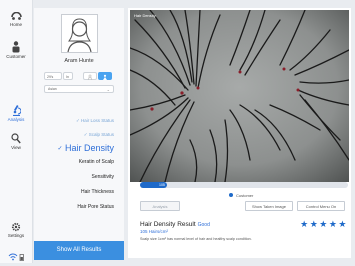 The image size is (355, 266). I want to click on sidebar-item-label: Home, so click(15, 24).